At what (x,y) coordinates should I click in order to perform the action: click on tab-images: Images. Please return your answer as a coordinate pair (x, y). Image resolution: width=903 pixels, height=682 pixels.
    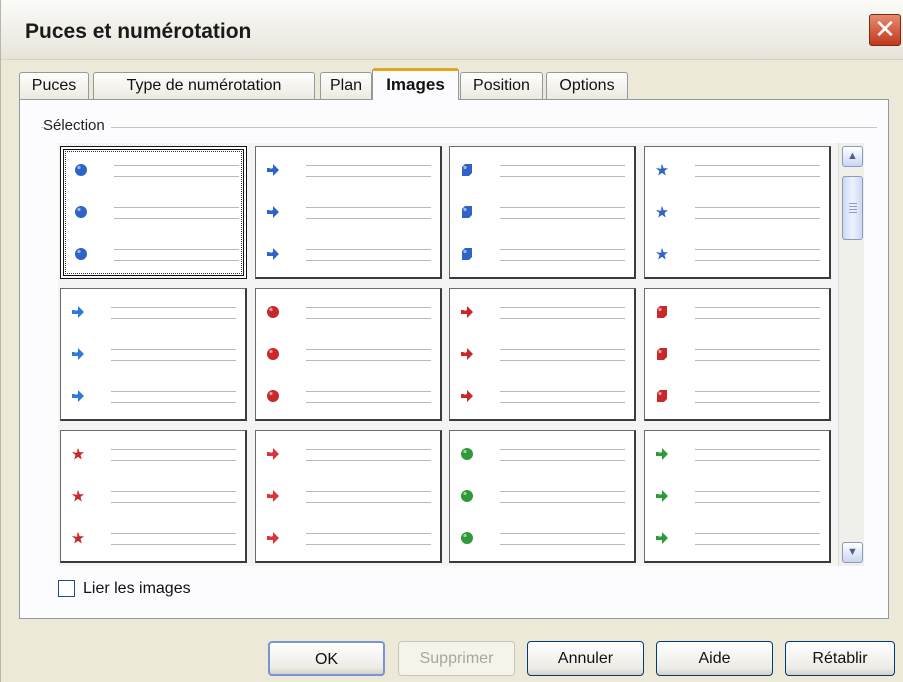
    Looking at the image, I should click on (415, 84).